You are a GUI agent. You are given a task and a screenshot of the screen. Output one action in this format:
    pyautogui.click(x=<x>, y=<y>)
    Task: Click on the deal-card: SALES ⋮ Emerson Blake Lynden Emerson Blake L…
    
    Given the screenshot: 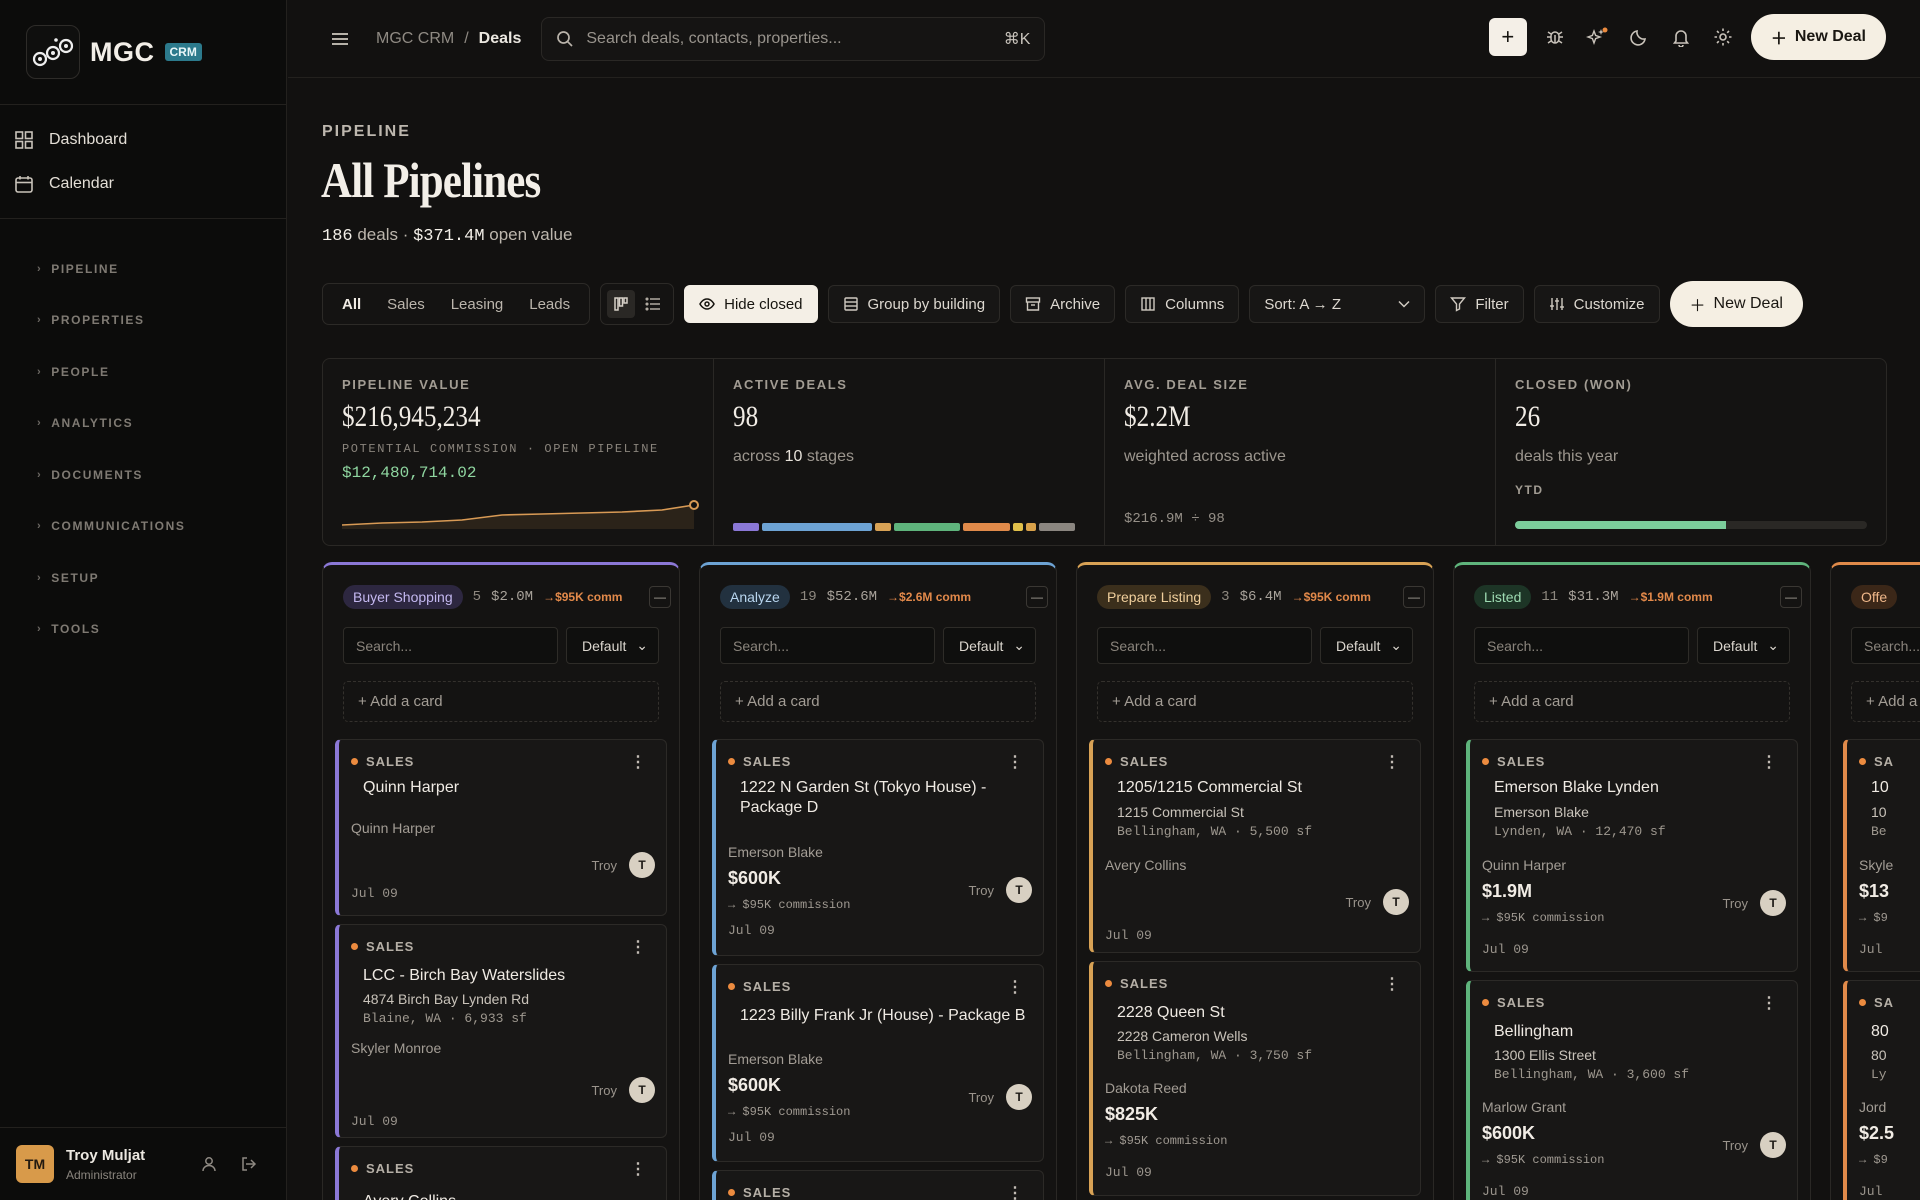 What is the action you would take?
    pyautogui.click(x=1632, y=855)
    